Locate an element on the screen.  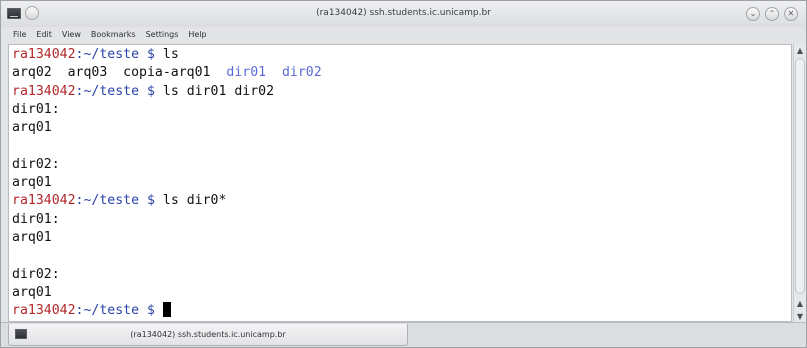
tab-label: (ra134042) ssh.students.ic.unicamp.br is located at coordinates (208, 334).